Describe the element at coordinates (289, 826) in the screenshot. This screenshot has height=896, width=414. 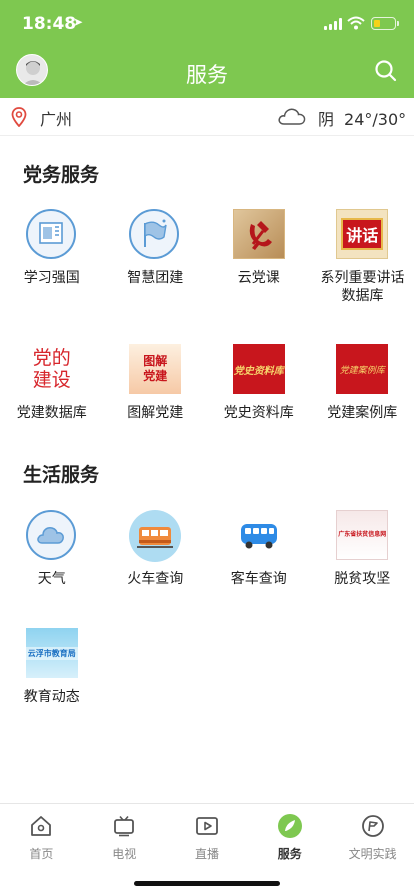
I see `service-icon` at that location.